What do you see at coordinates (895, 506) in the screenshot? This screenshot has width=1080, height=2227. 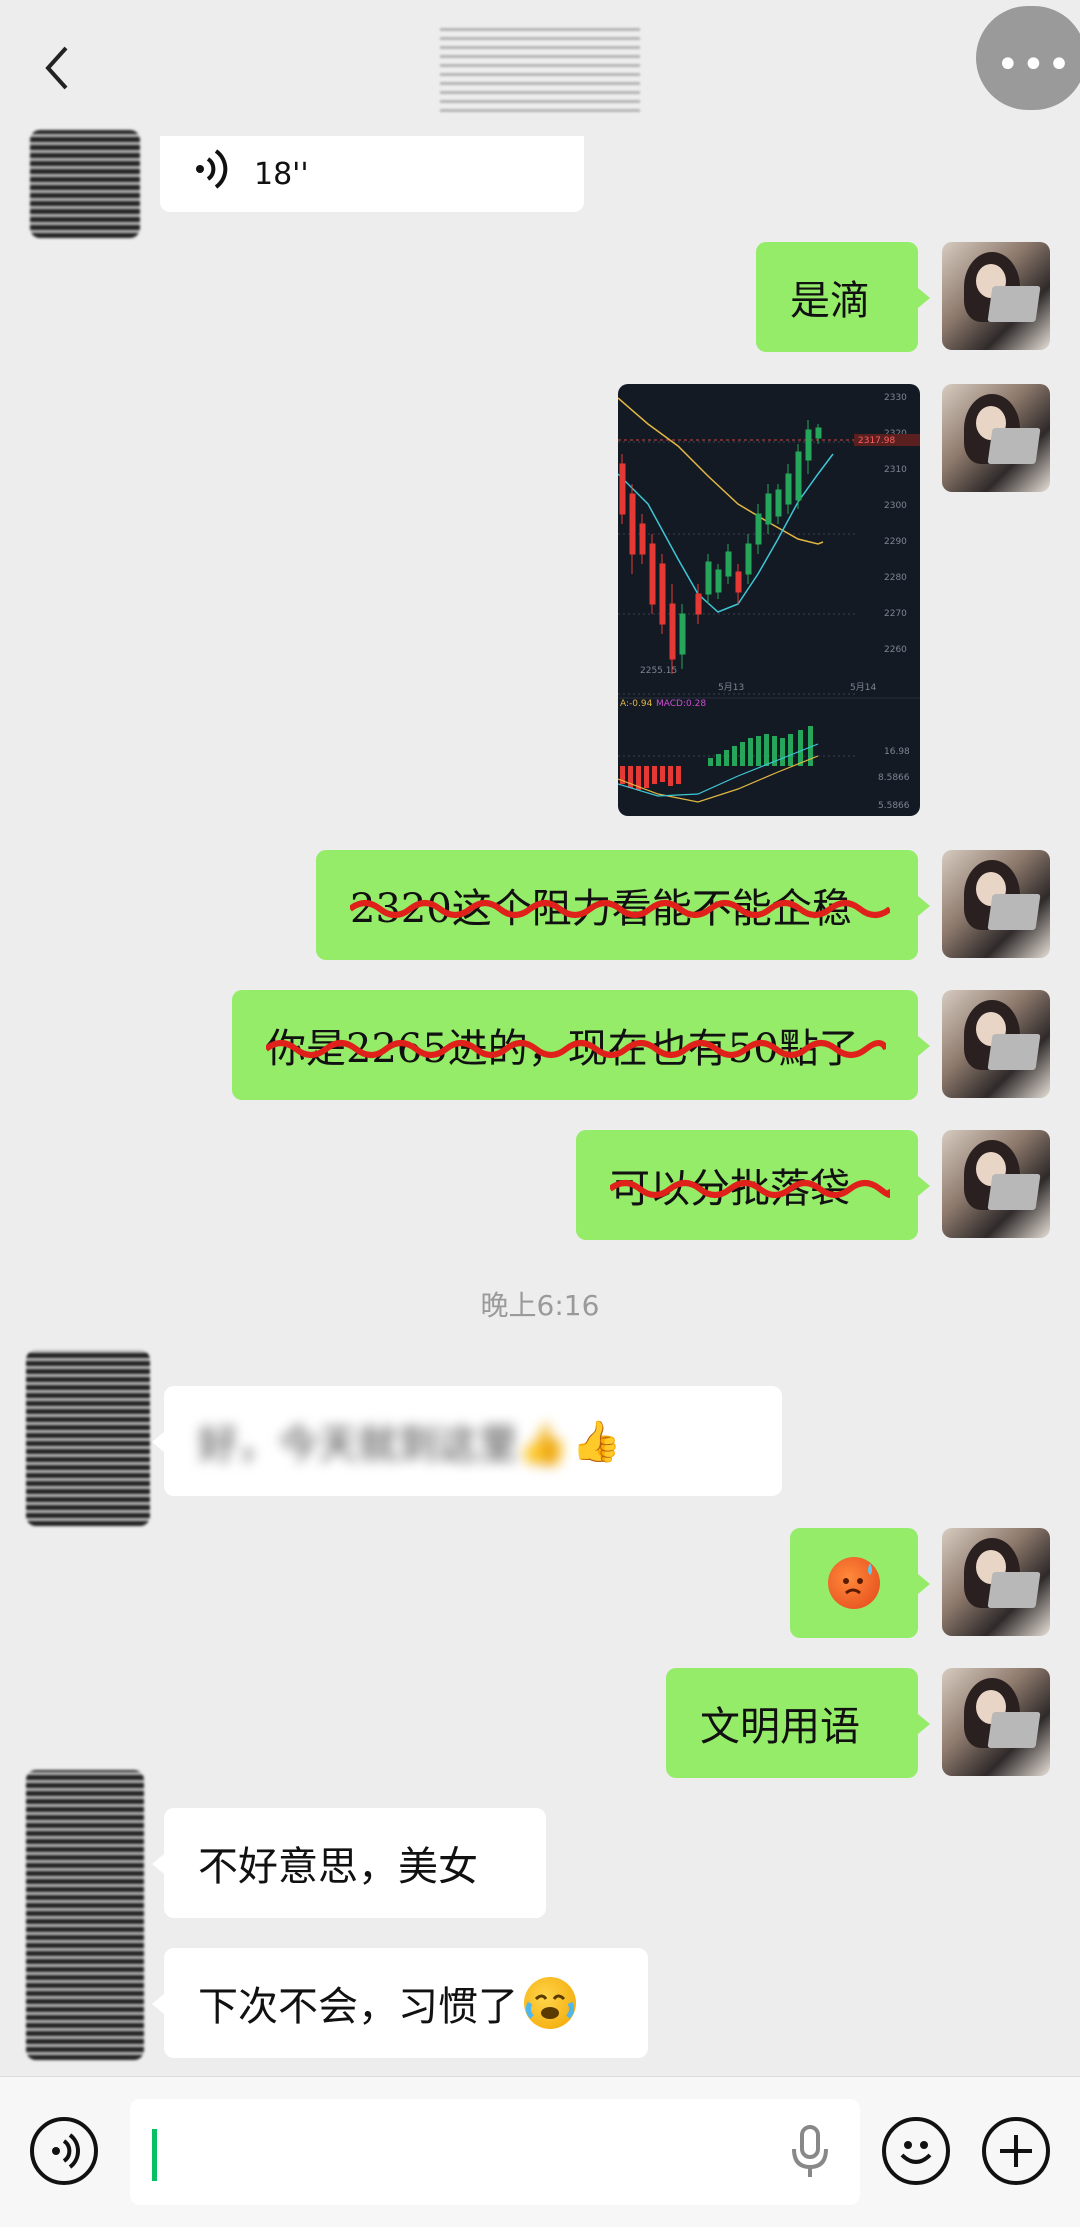 I see `price-tick: 2300` at bounding box center [895, 506].